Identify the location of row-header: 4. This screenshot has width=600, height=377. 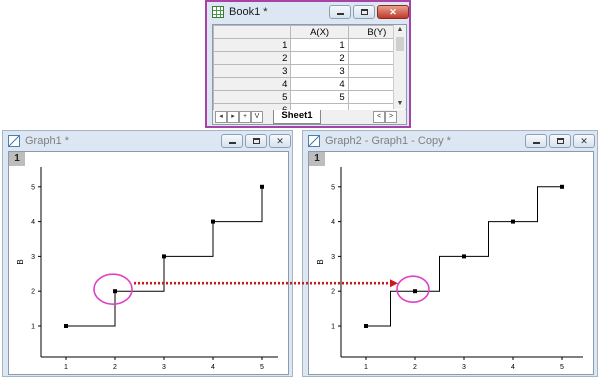
(252, 84).